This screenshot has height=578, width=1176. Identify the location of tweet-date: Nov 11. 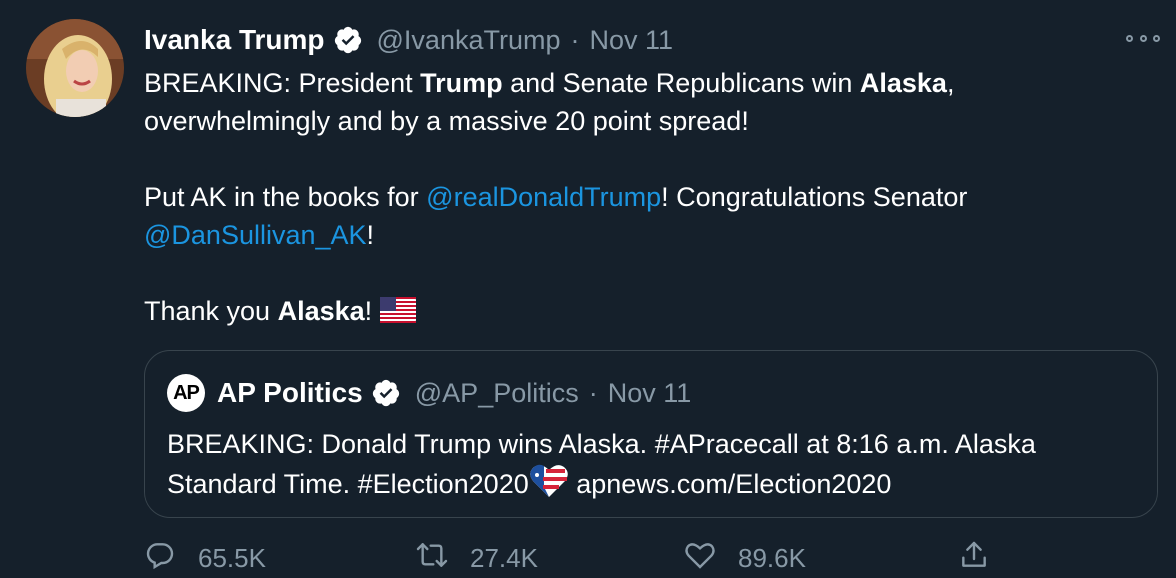
(631, 40).